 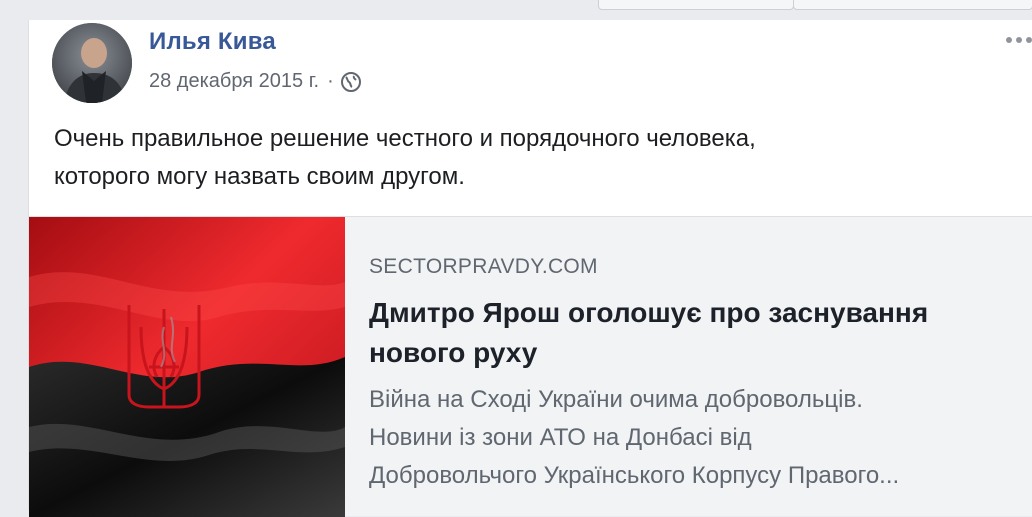 I want to click on left-margin, so click(x=14, y=259).